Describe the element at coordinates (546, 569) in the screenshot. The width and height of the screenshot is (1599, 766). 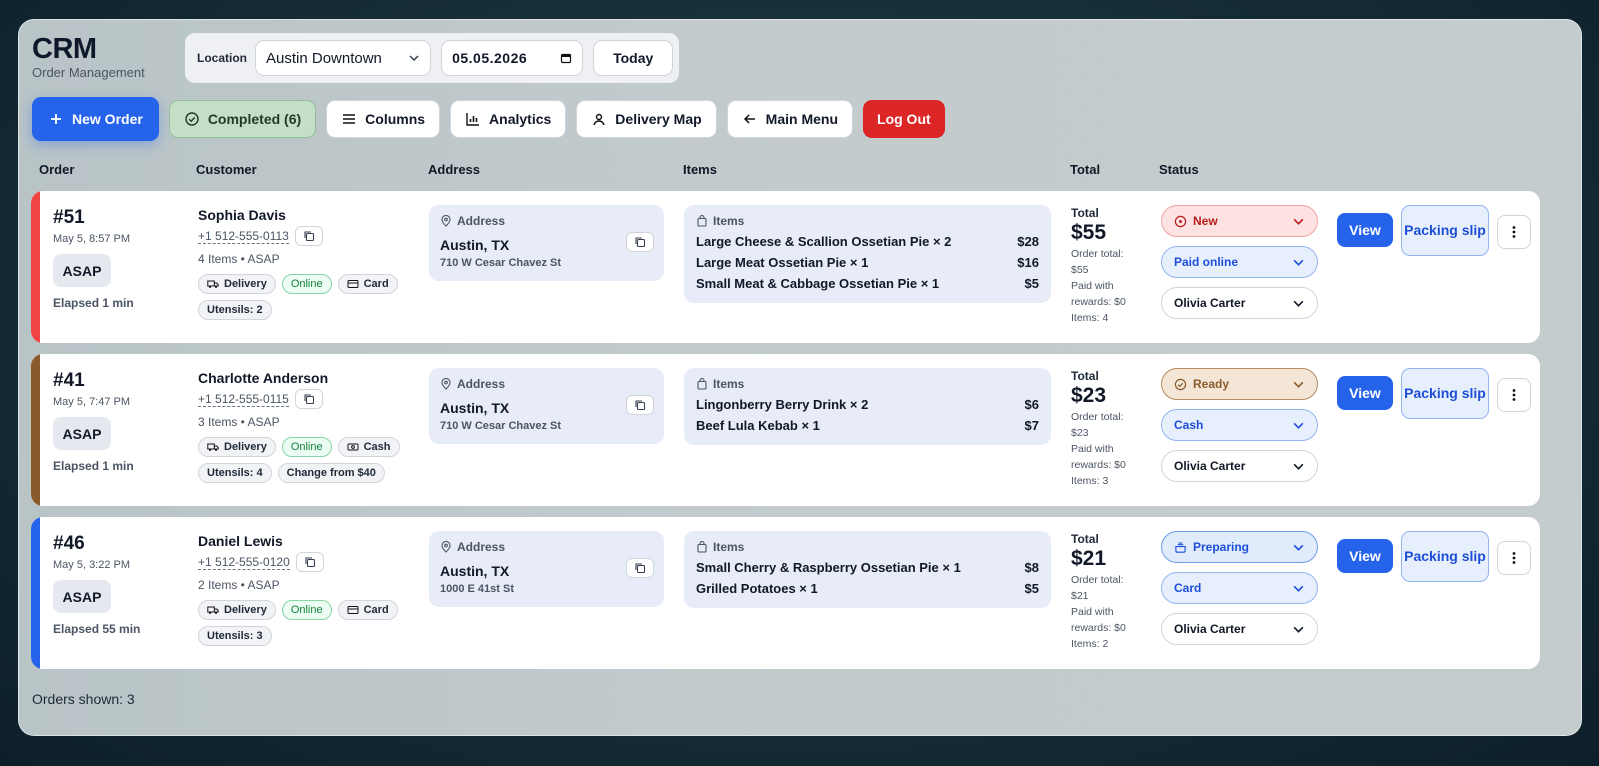
I see `address-box: Address Austin, TX 1000 E 41st St` at that location.